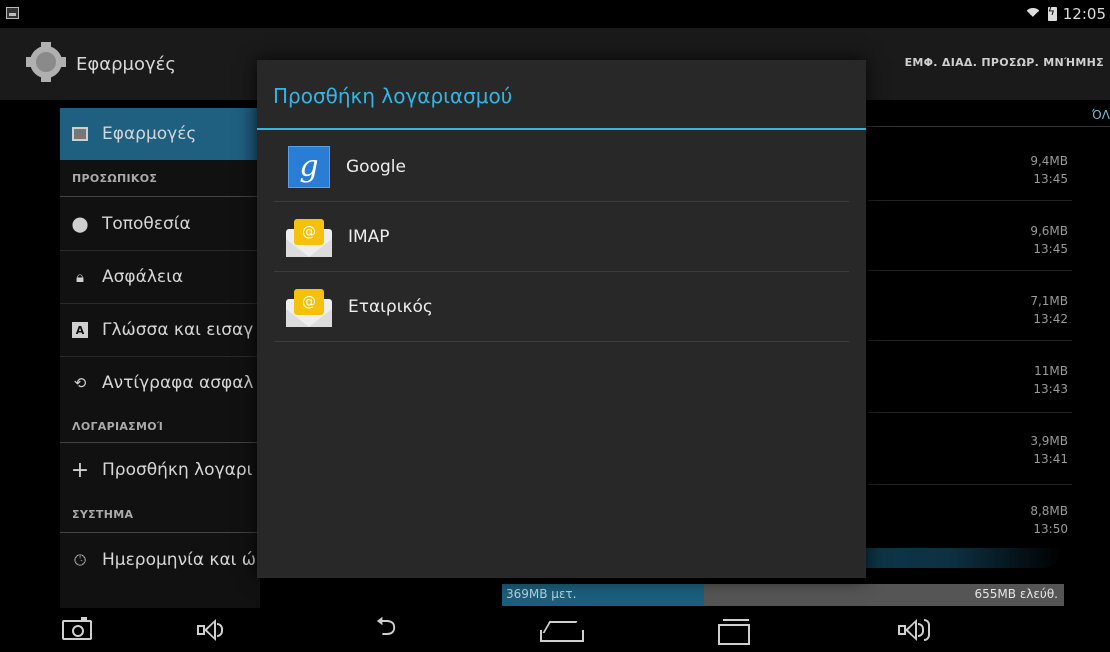 The image size is (1110, 652). Describe the element at coordinates (80, 224) in the screenshot. I see `location-pin-icon: ⬤` at that location.